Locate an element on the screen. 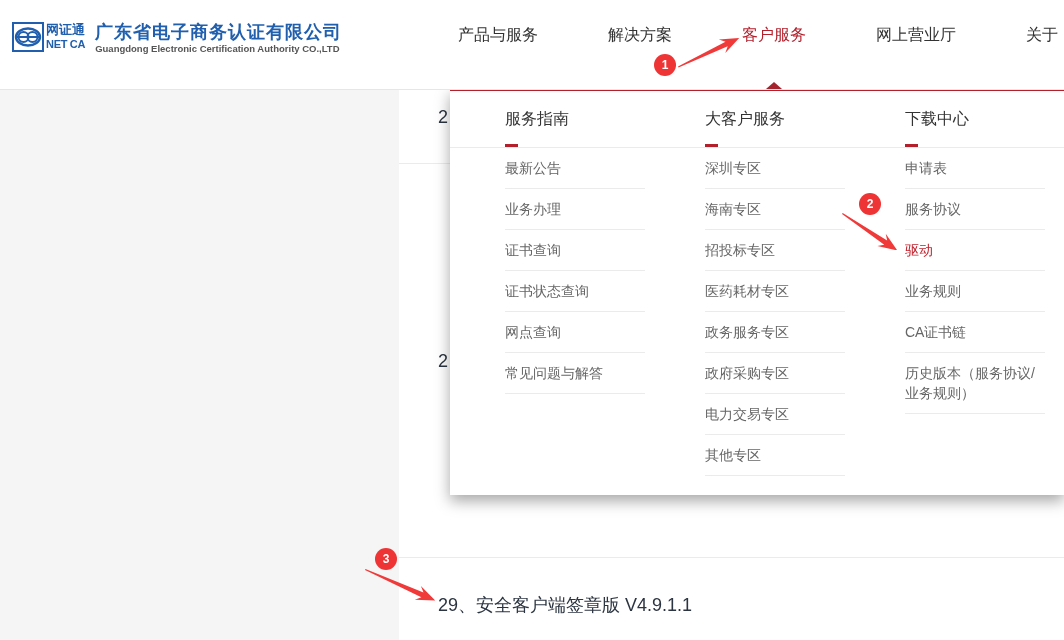 This screenshot has width=1064, height=640. menu-item: 最新公告 is located at coordinates (575, 168).